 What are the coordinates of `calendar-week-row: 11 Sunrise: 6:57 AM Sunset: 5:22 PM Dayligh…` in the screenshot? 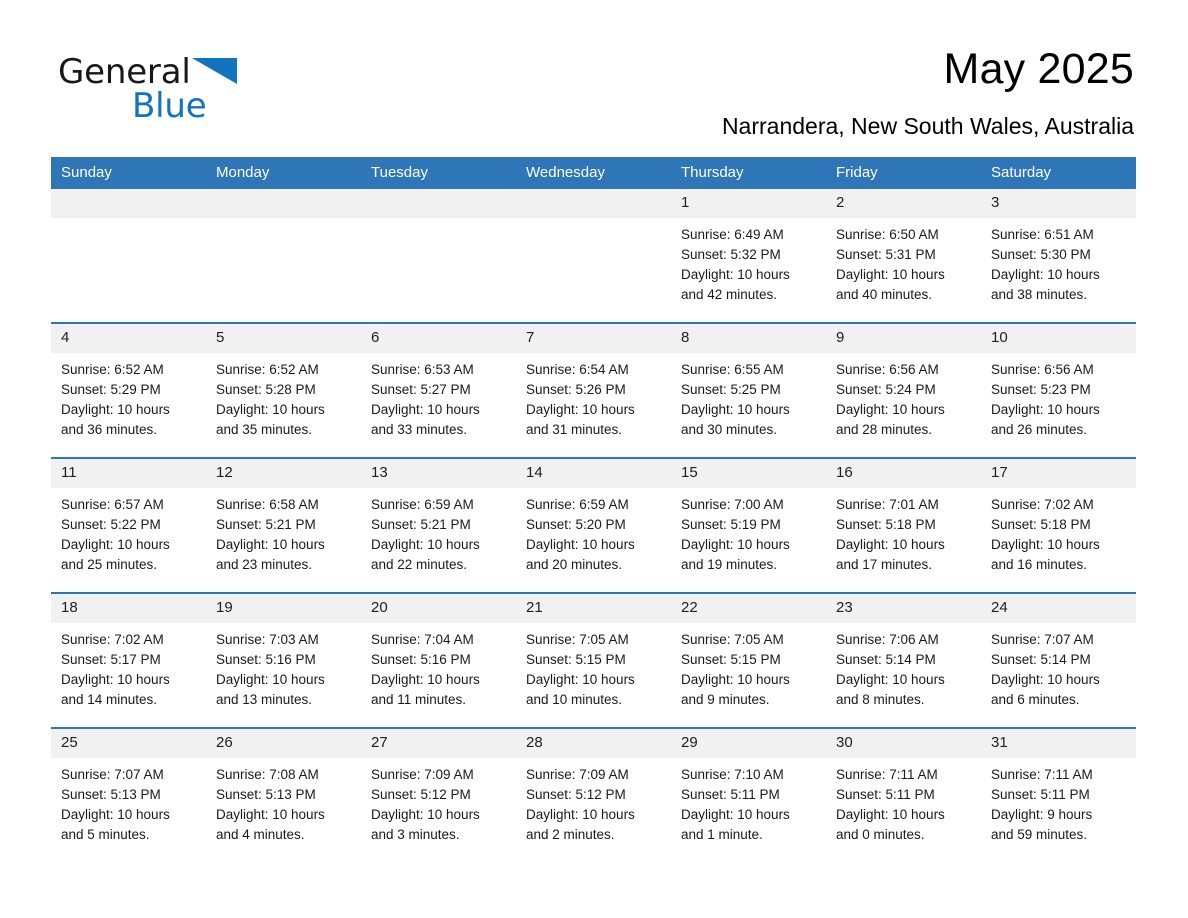 It's located at (593, 525).